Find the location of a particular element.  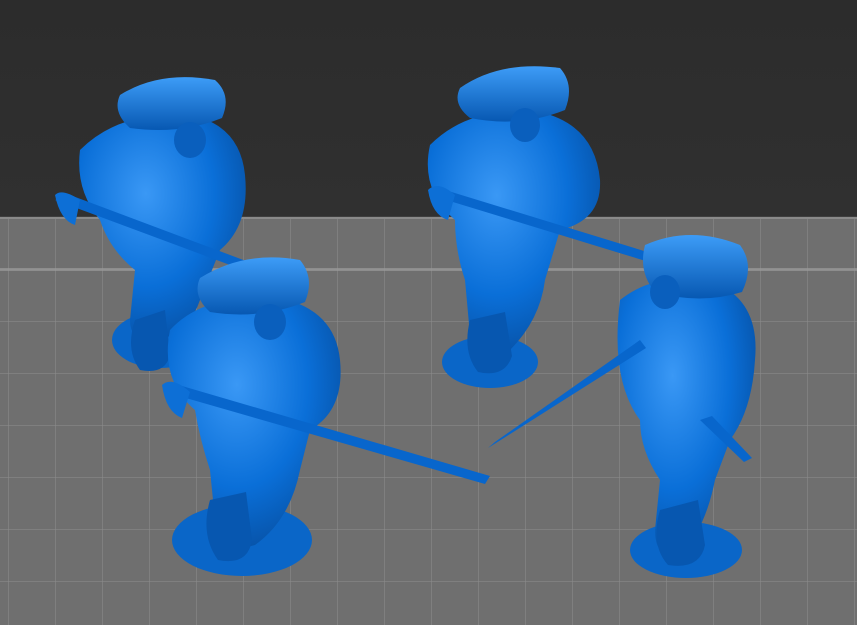

rifle-stock is located at coordinates (67, 208).